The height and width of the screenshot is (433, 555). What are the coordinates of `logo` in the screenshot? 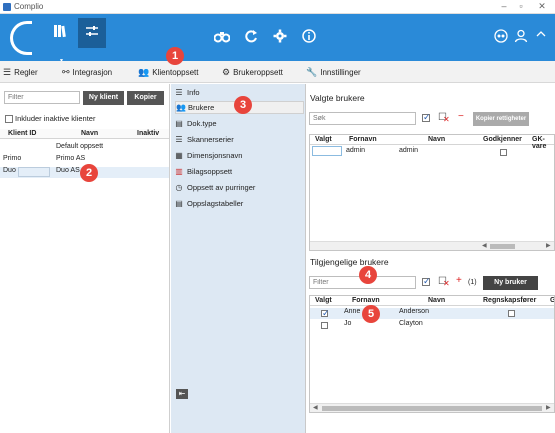 It's located at (21, 38).